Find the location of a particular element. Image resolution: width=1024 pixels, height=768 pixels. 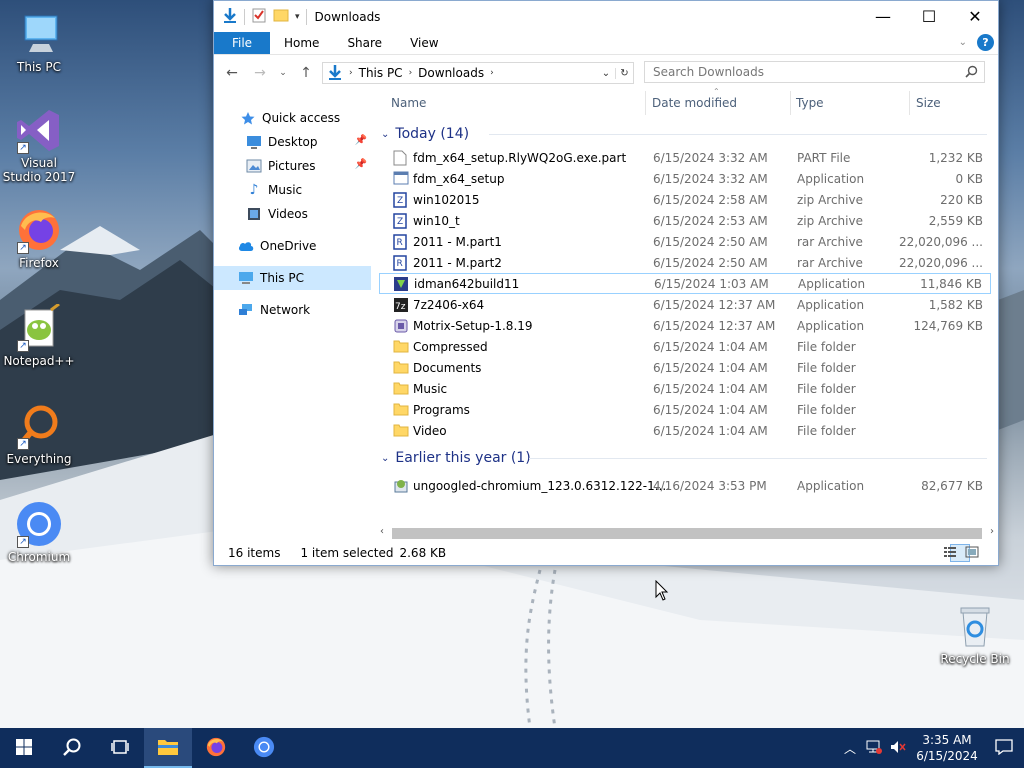

nav-item-desktop: Desktop 📌 is located at coordinates (292, 142).